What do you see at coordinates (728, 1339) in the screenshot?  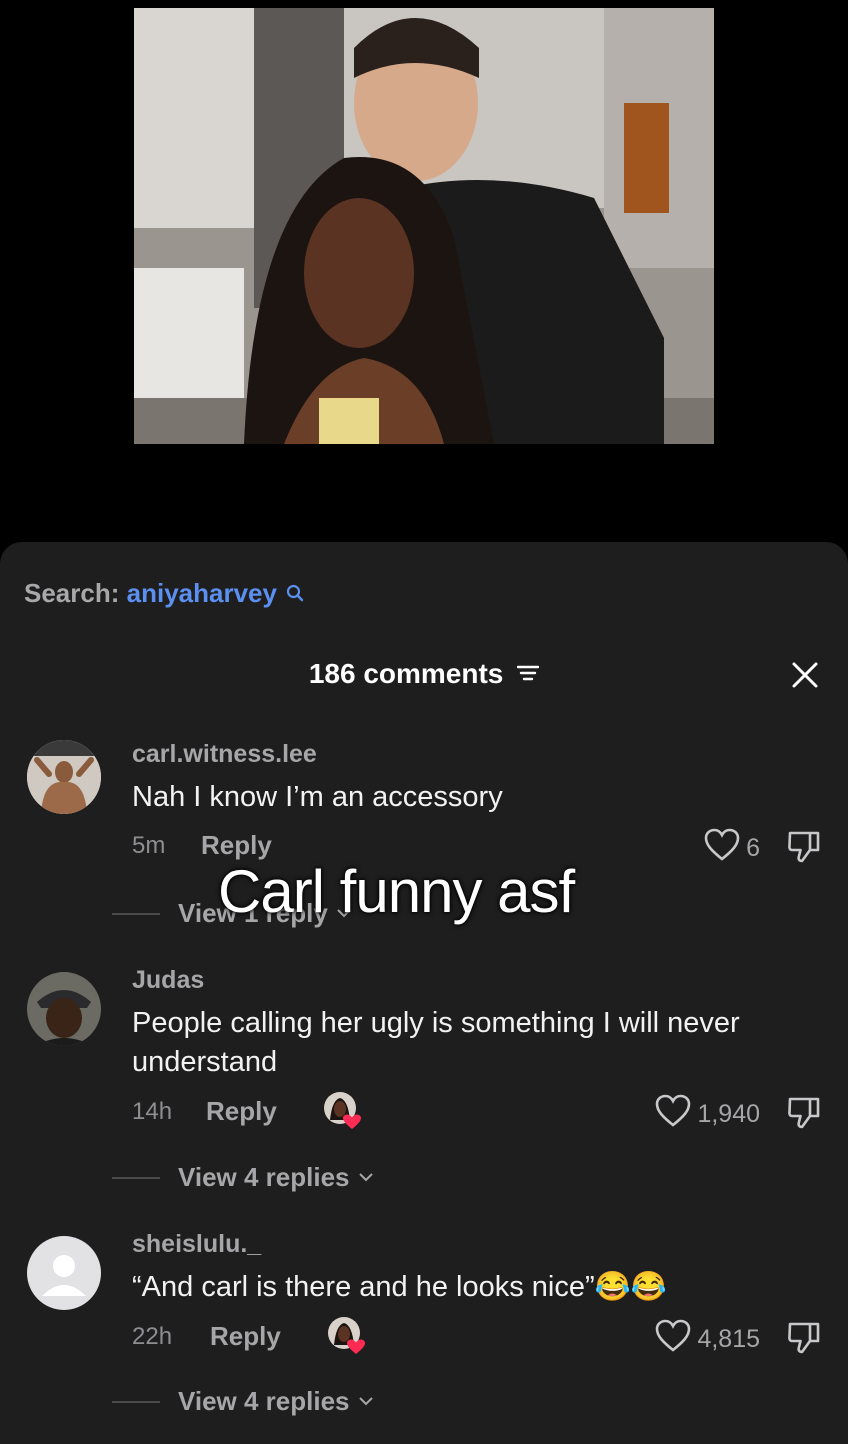 I see `like-count: 4,815` at bounding box center [728, 1339].